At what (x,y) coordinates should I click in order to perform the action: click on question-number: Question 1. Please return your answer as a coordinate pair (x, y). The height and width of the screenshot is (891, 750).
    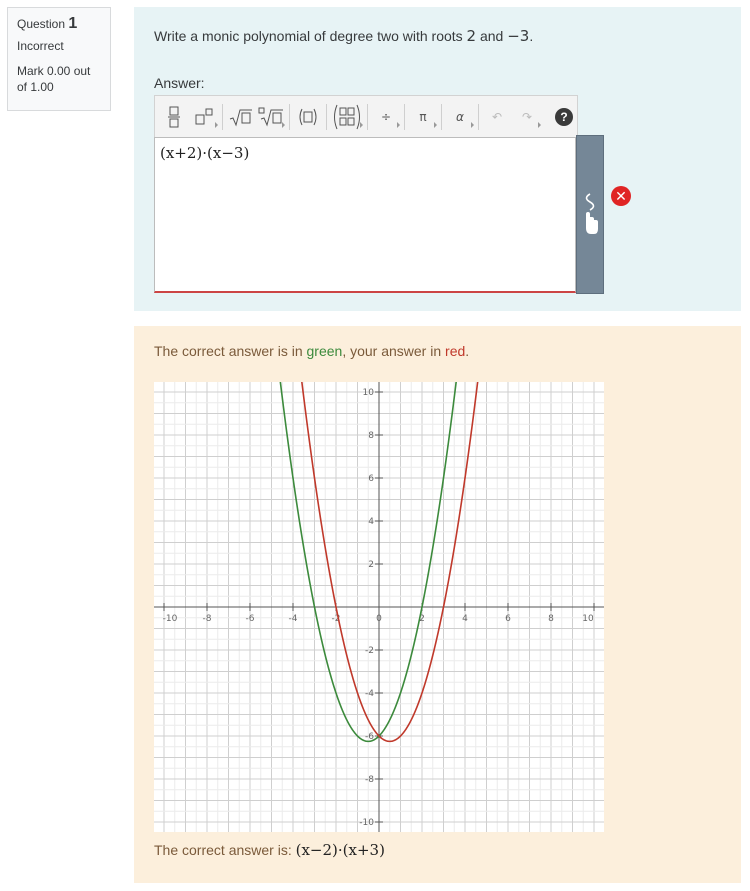
    Looking at the image, I should click on (47, 23).